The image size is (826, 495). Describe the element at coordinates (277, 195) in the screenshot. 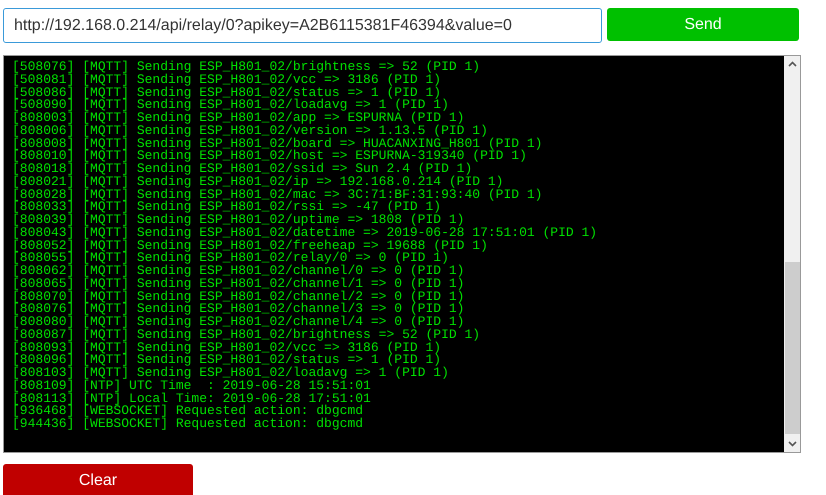

I see `log-line: [808028] [MQTT] Sending ESP_H801_02/mac => 3C:71:BF:31:93:40 (PID 1)` at that location.